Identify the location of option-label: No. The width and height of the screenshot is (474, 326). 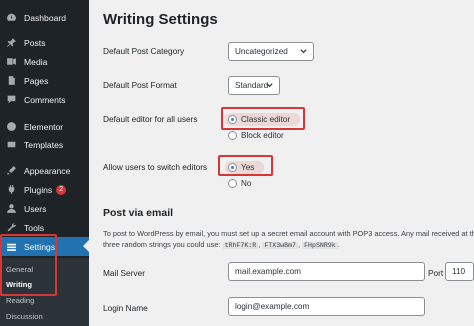
(246, 183).